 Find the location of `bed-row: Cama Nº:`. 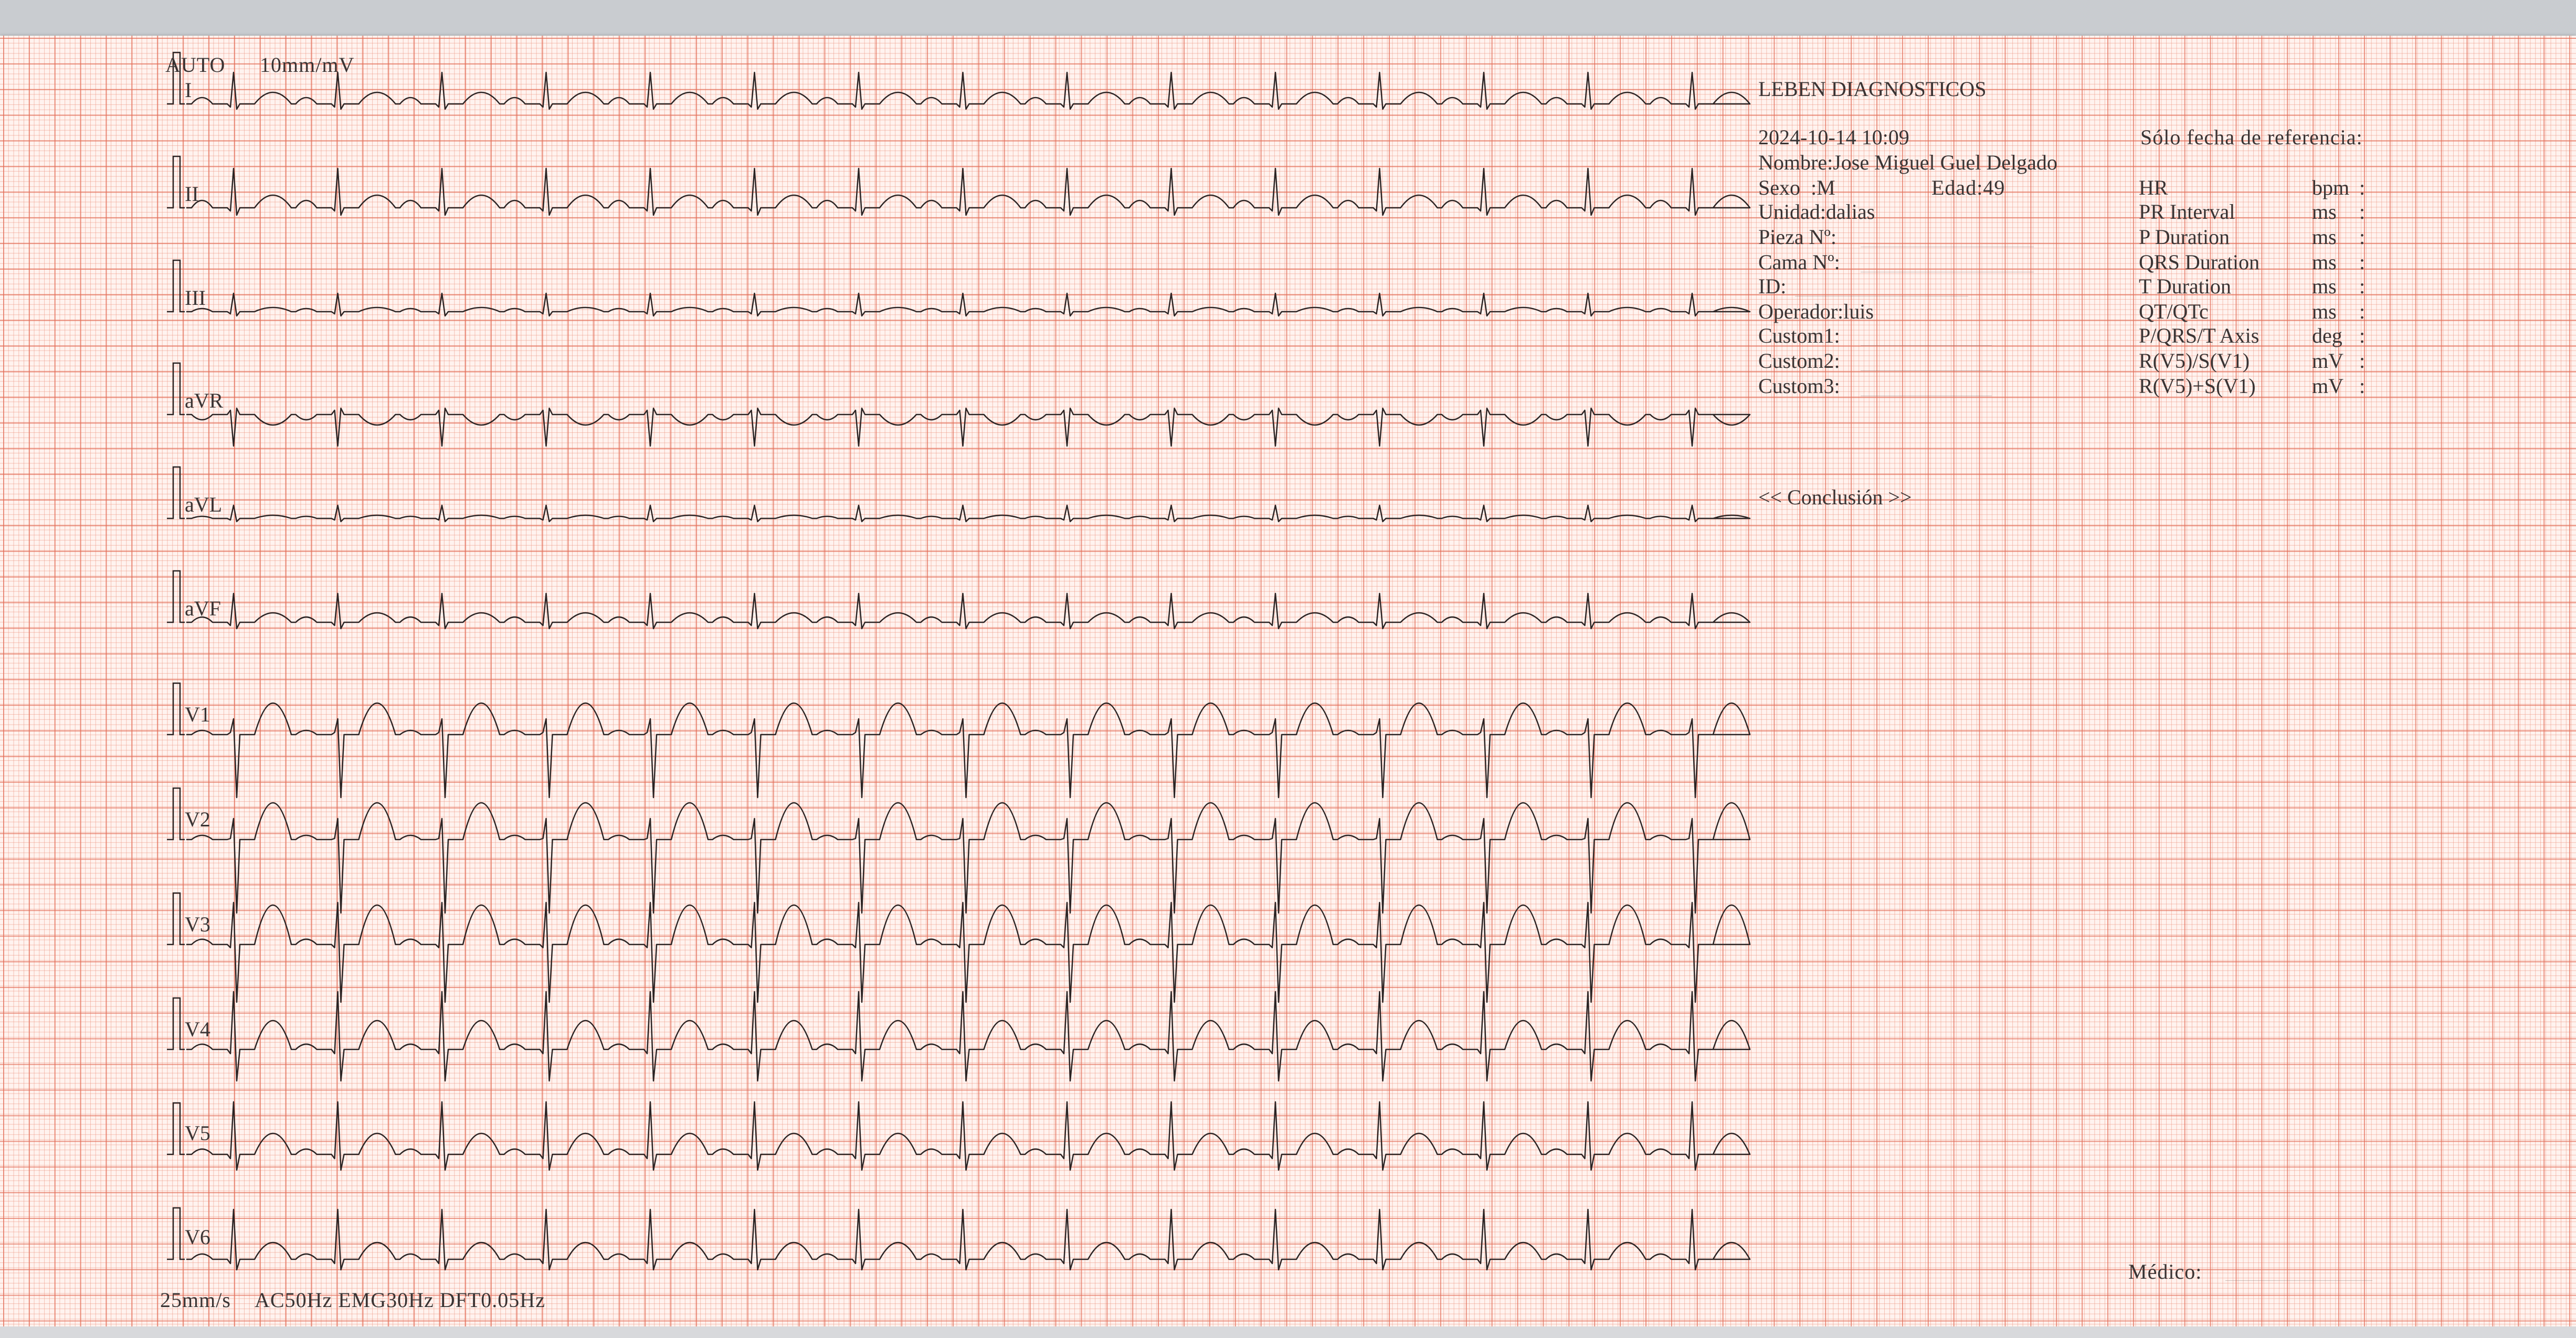

bed-row: Cama Nº: is located at coordinates (1799, 262).